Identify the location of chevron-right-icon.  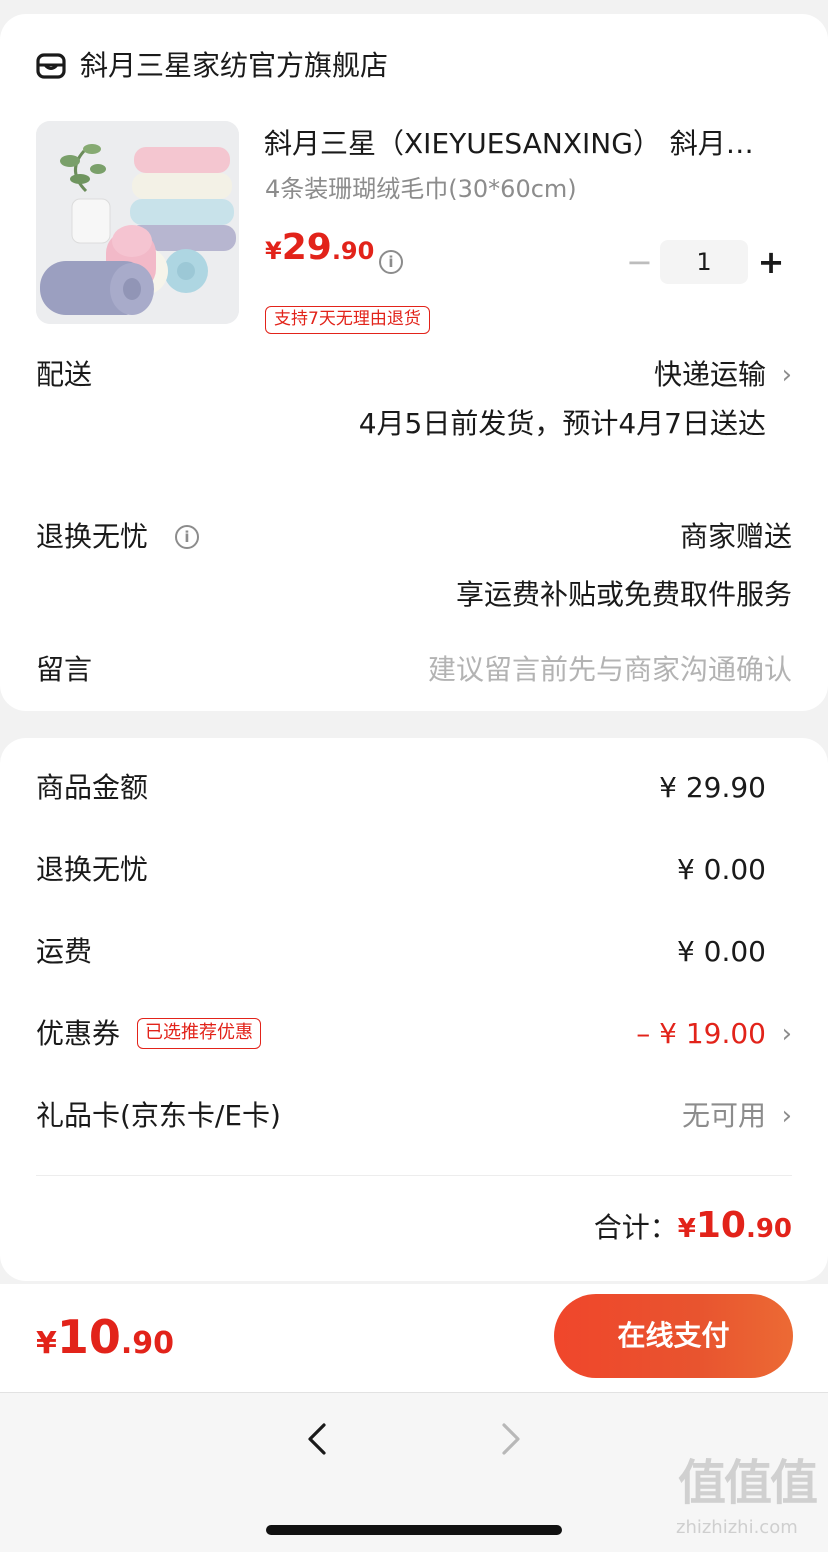
(512, 1439).